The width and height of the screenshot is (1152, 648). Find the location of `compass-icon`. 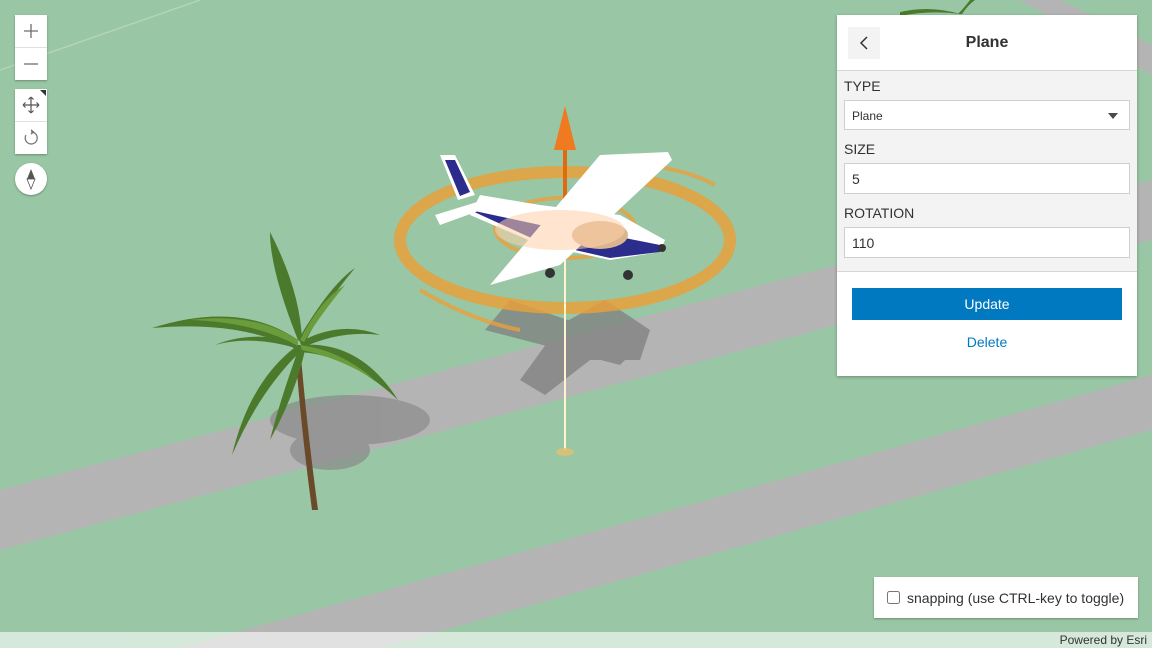

compass-icon is located at coordinates (31, 179).